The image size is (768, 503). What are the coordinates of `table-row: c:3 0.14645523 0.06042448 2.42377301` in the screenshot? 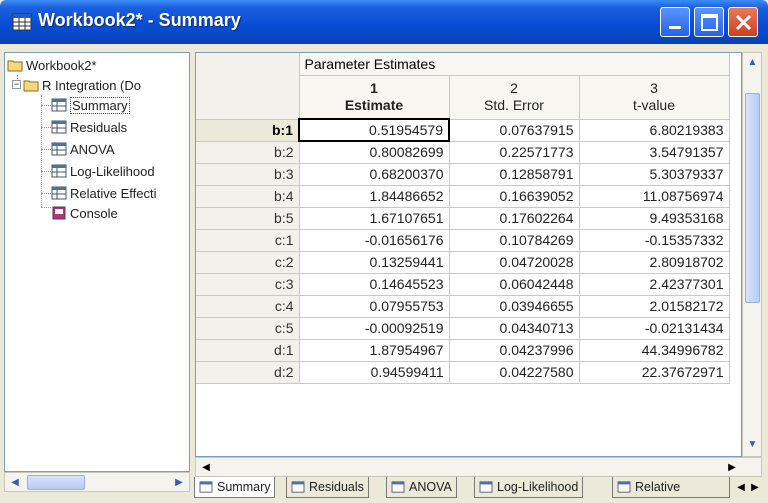 It's located at (463, 284).